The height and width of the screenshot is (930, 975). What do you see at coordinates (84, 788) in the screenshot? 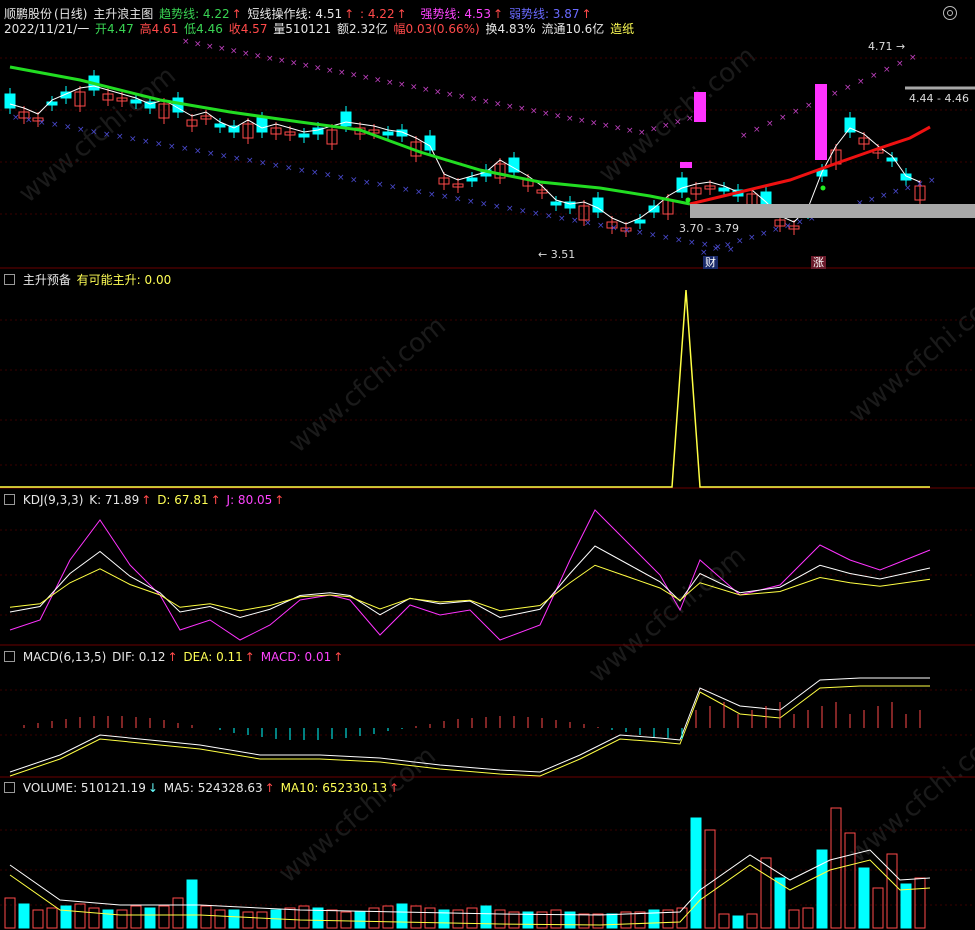
I see `volume-title: VOLUME: 510121.19` at bounding box center [84, 788].